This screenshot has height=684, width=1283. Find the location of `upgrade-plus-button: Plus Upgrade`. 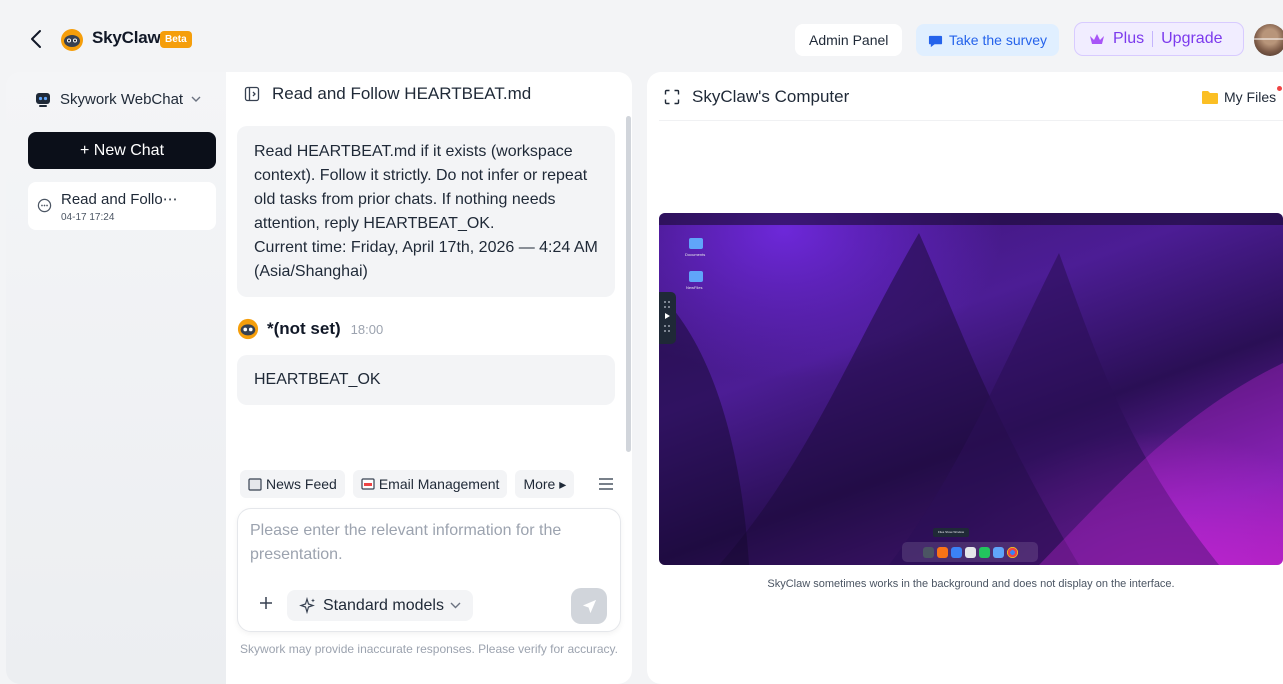

upgrade-plus-button: Plus Upgrade is located at coordinates (1159, 39).